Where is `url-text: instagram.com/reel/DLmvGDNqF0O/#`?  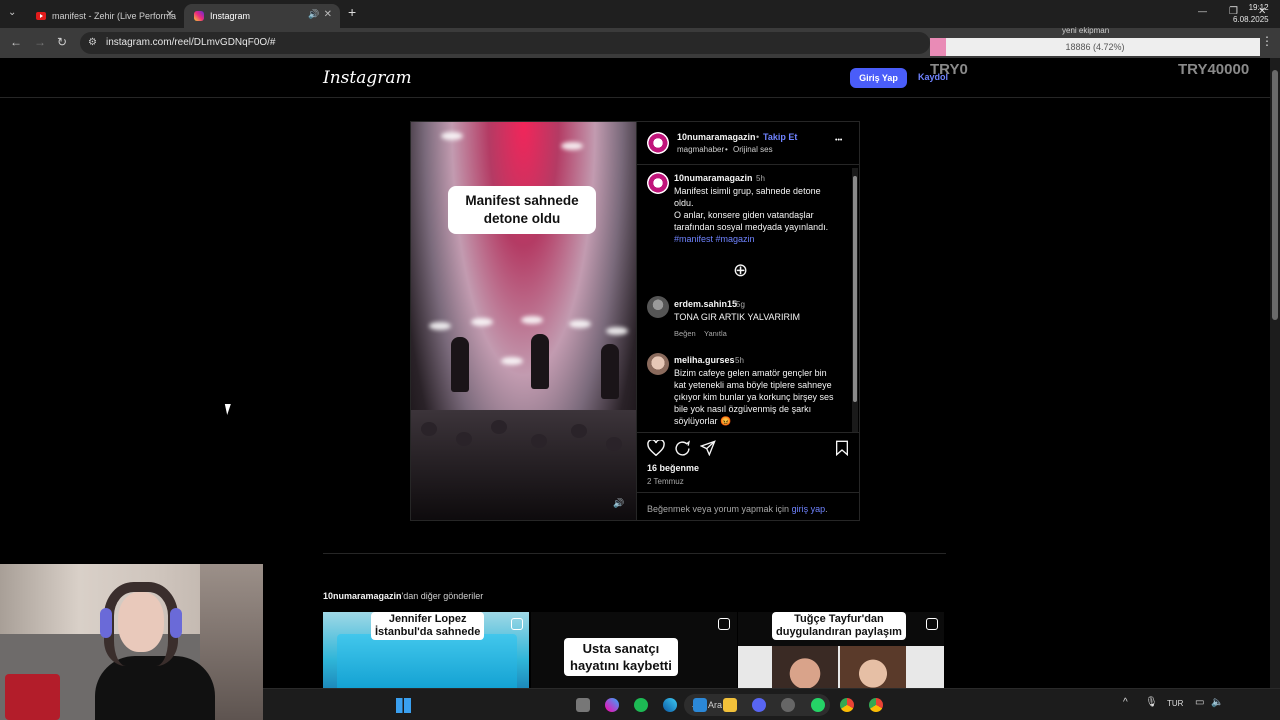
url-text: instagram.com/reel/DLmvGDNqF0O/# is located at coordinates (191, 42).